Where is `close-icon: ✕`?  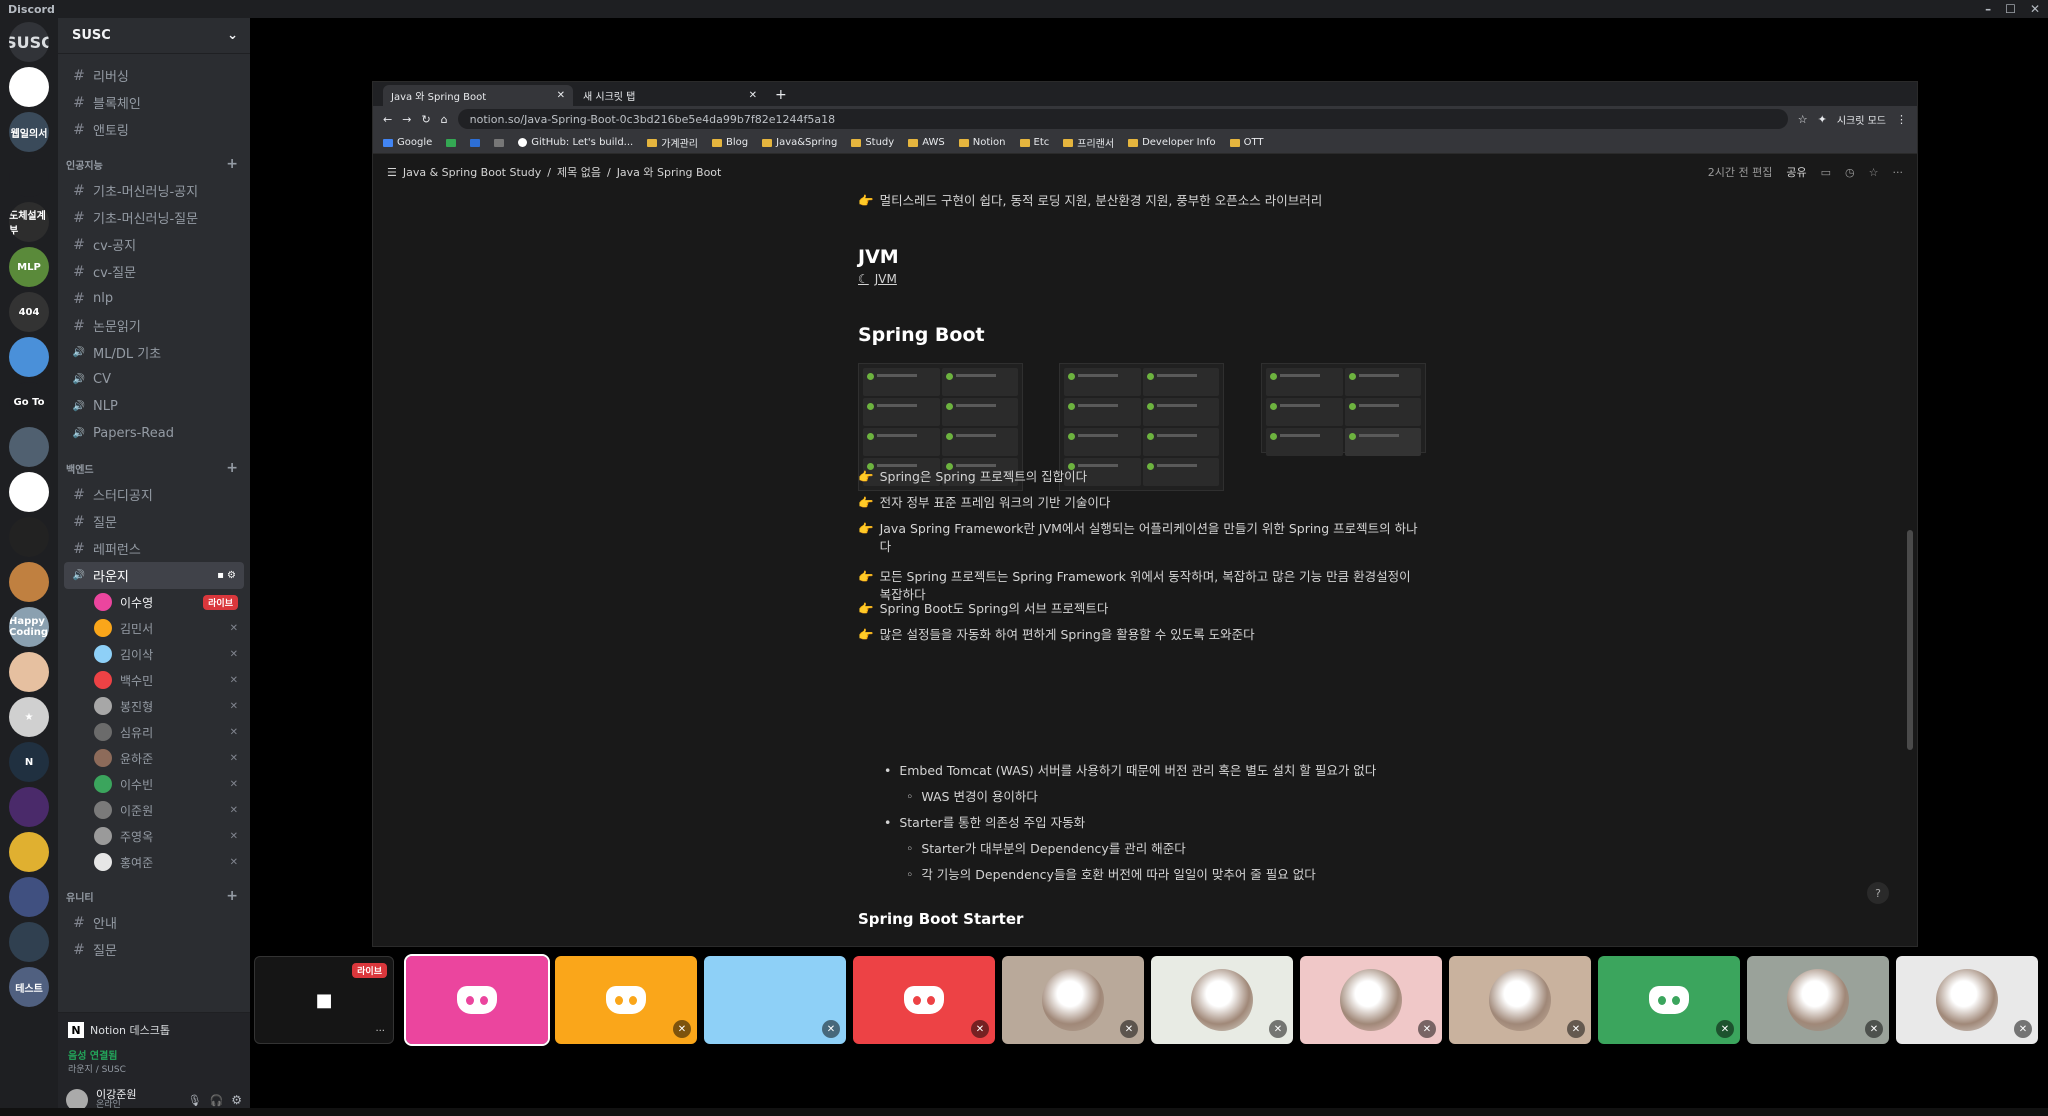 close-icon: ✕ is located at coordinates (561, 95).